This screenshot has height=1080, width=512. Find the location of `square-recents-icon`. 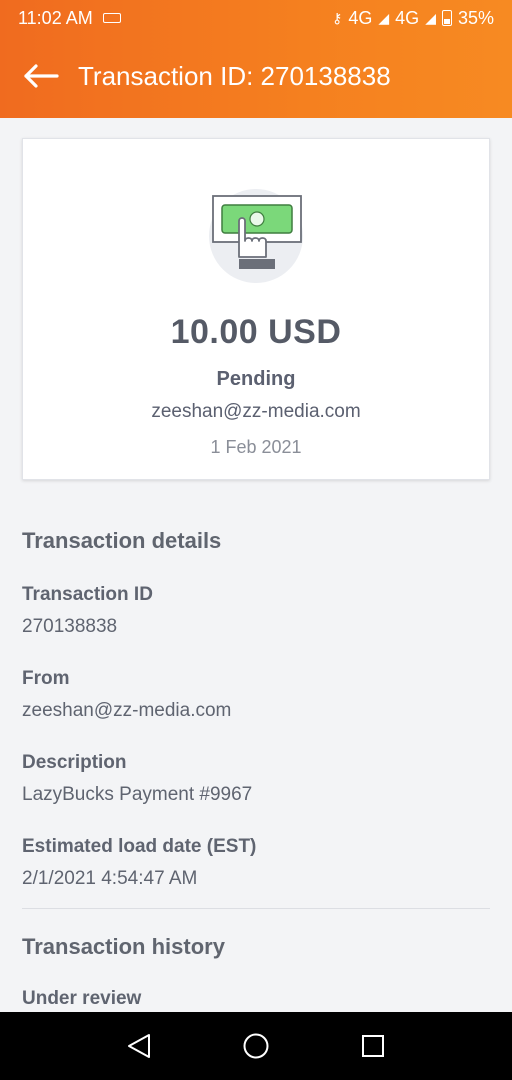

square-recents-icon is located at coordinates (373, 1046).